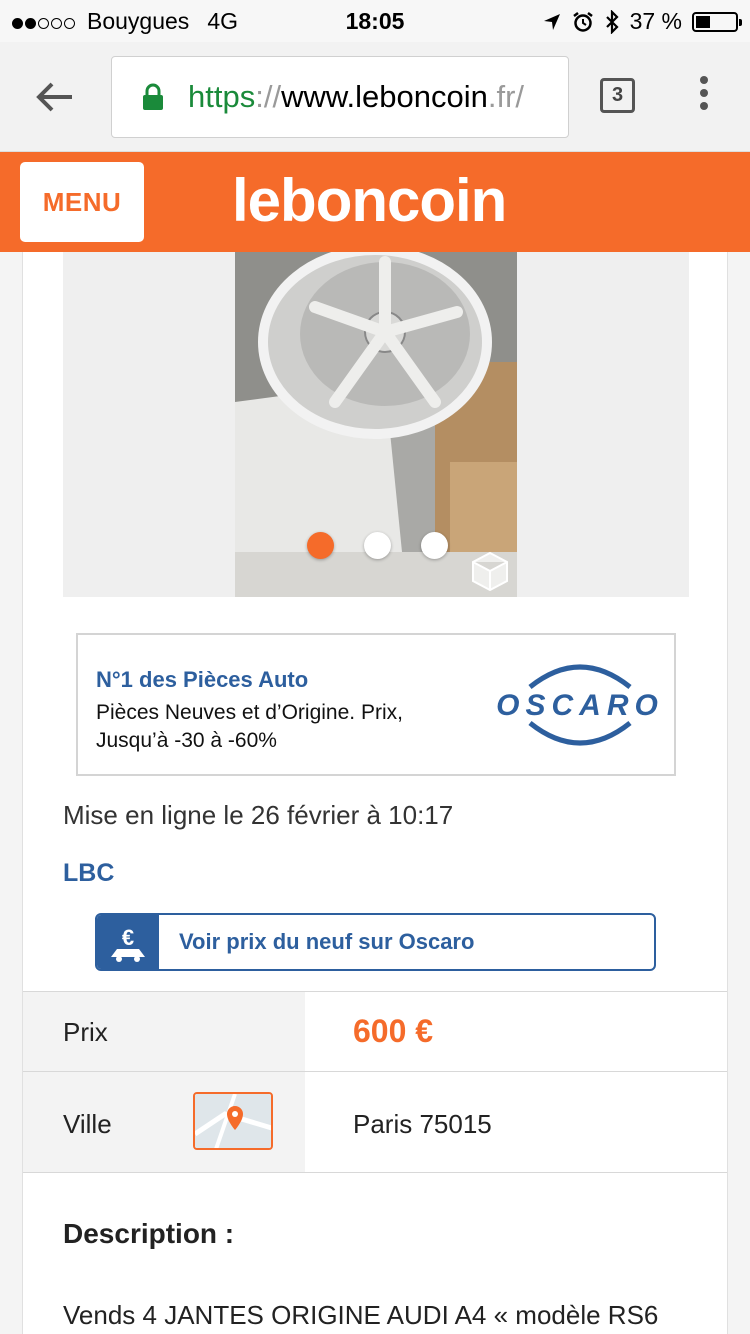 The image size is (750, 1334). What do you see at coordinates (516, 1031) in the screenshot?
I see `price-value-cell: 600 €` at bounding box center [516, 1031].